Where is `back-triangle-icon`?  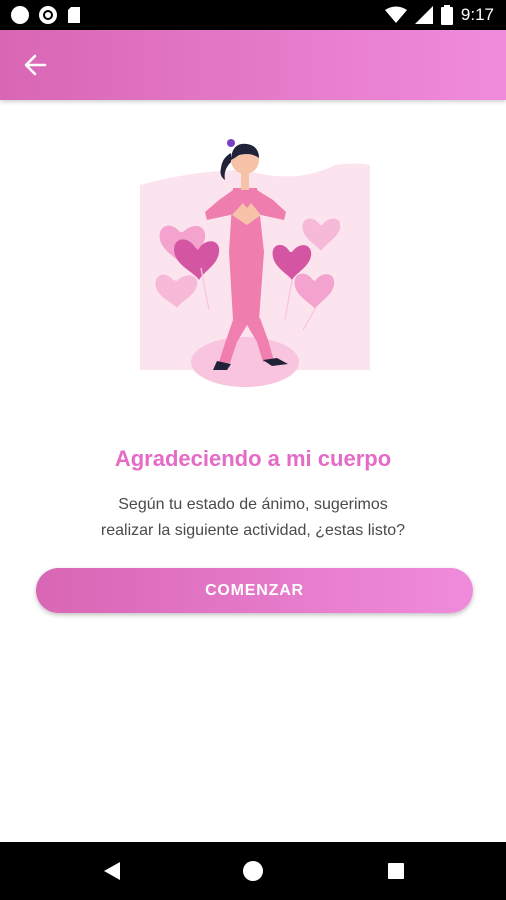 back-triangle-icon is located at coordinates (112, 871).